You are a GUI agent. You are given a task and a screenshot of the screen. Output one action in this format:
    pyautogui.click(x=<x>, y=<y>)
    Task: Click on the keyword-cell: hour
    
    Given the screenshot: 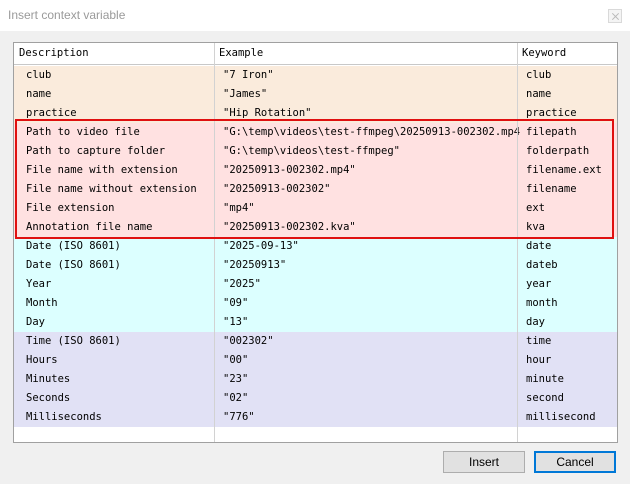 What is the action you would take?
    pyautogui.click(x=539, y=360)
    